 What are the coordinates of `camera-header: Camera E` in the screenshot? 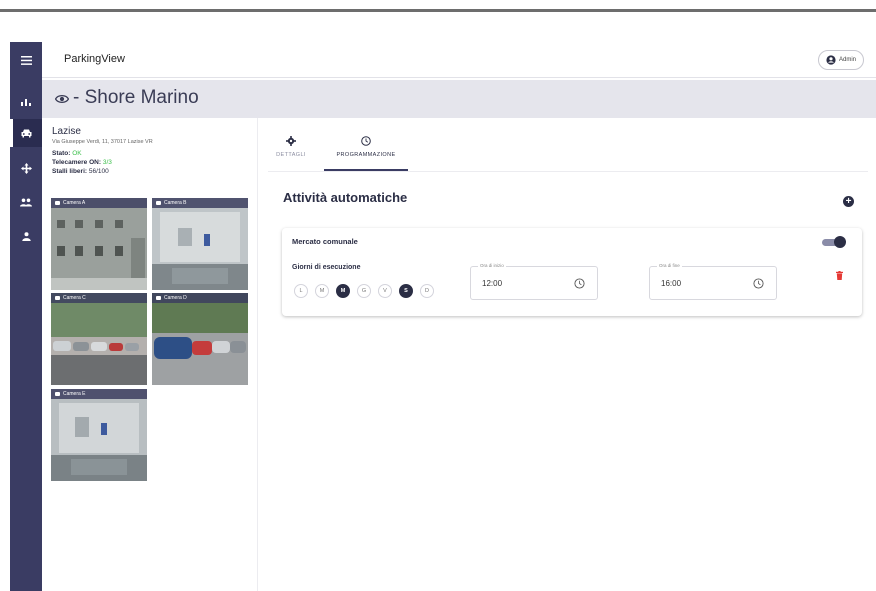 It's located at (99, 394).